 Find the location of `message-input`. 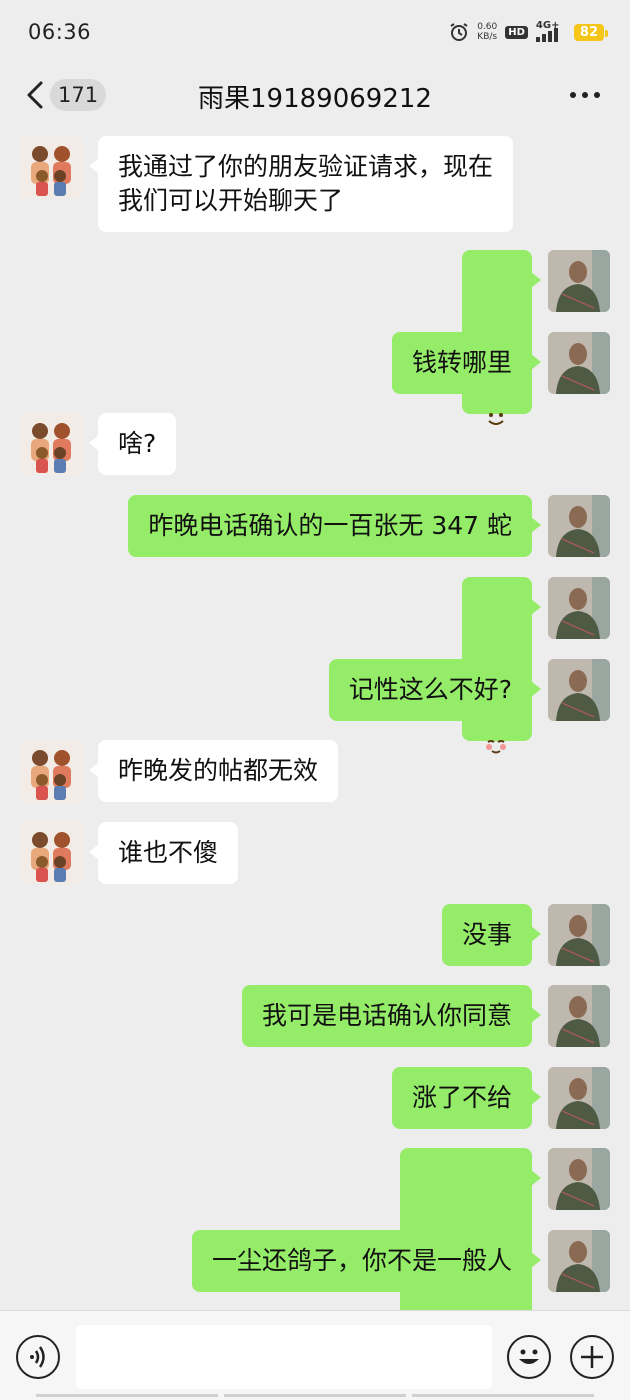

message-input is located at coordinates (284, 1357).